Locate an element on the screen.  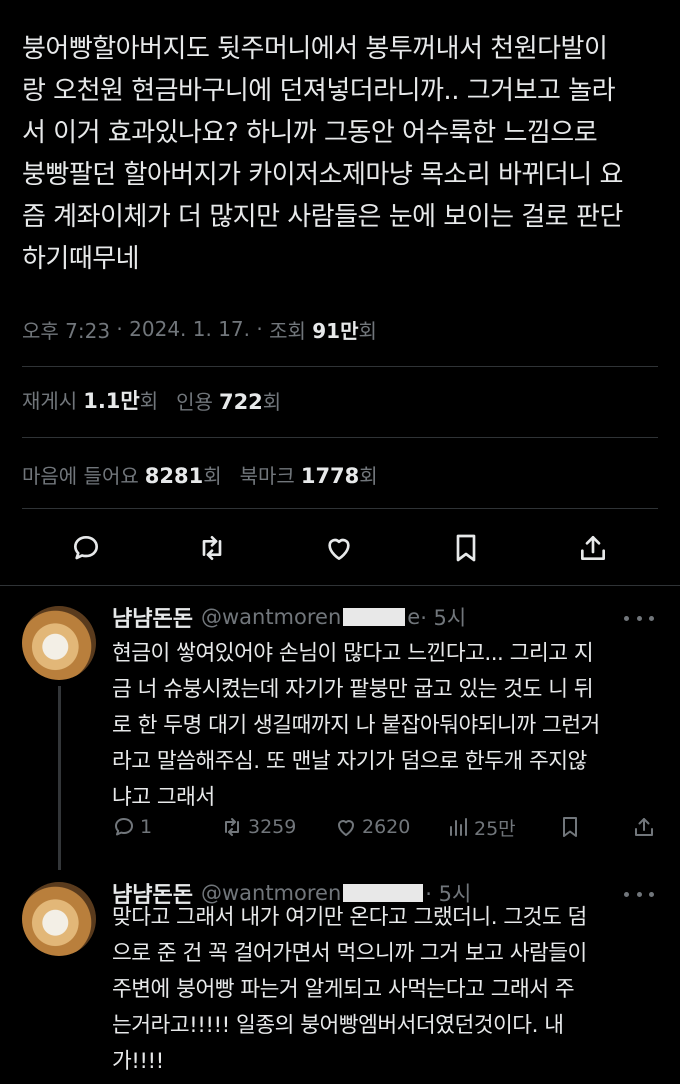
views-label: 조회 is located at coordinates (287, 330).